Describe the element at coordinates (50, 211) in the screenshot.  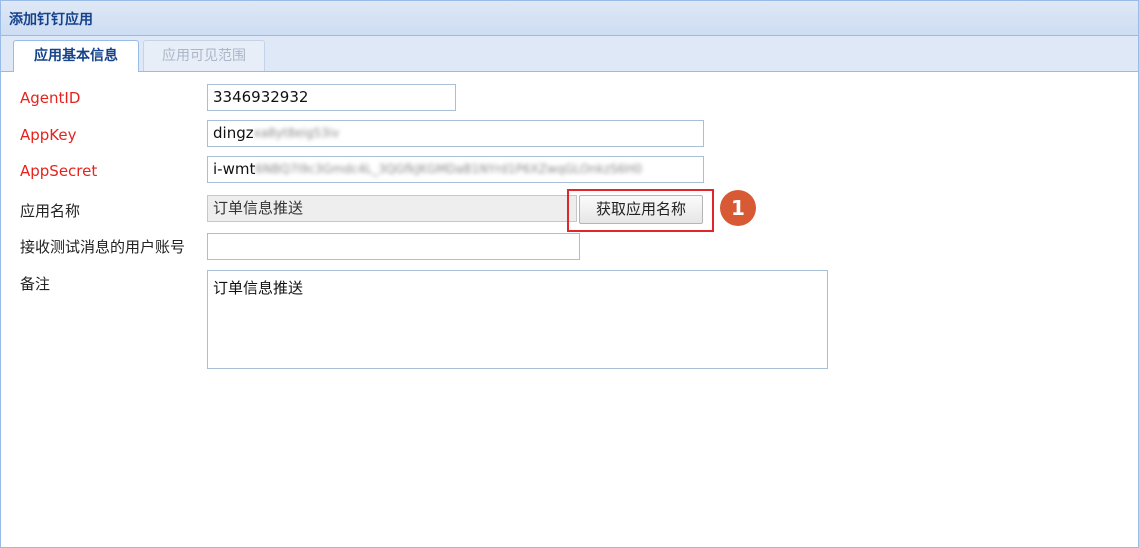
I see `app-name-label: 应用名称` at that location.